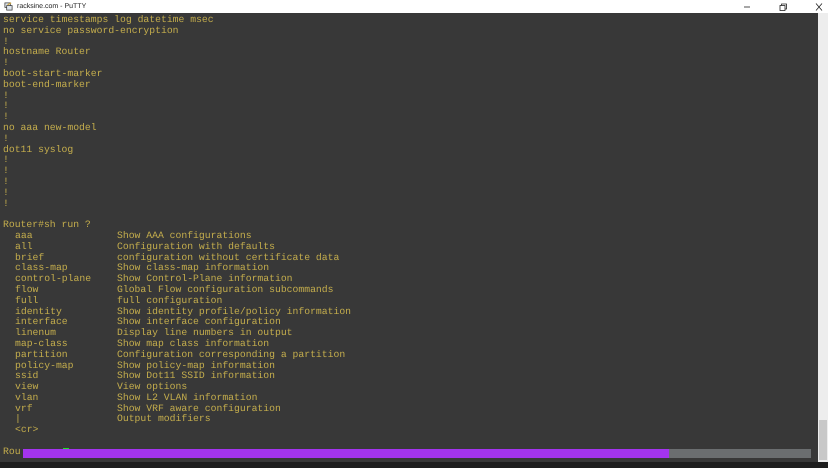 The width and height of the screenshot is (828, 468). What do you see at coordinates (819, 6) in the screenshot?
I see `close-icon` at bounding box center [819, 6].